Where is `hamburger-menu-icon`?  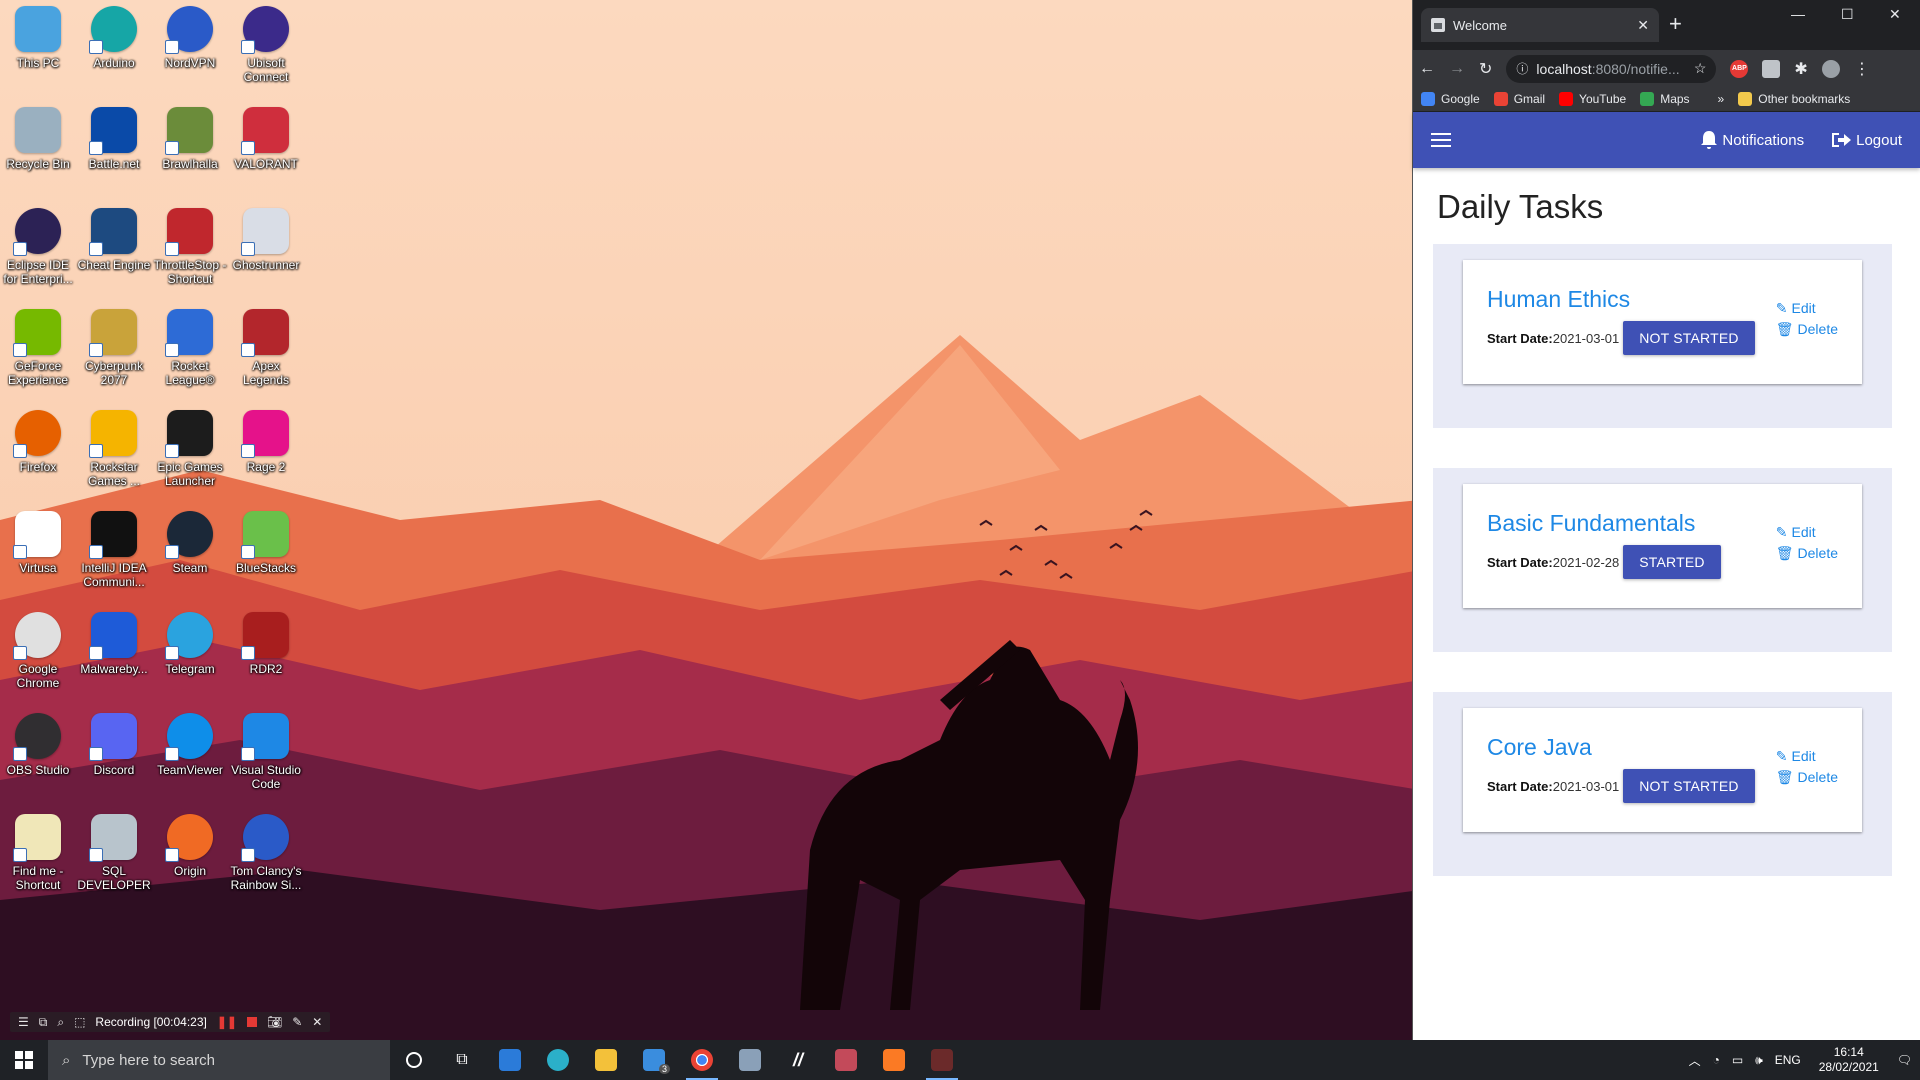 hamburger-menu-icon is located at coordinates (1441, 140).